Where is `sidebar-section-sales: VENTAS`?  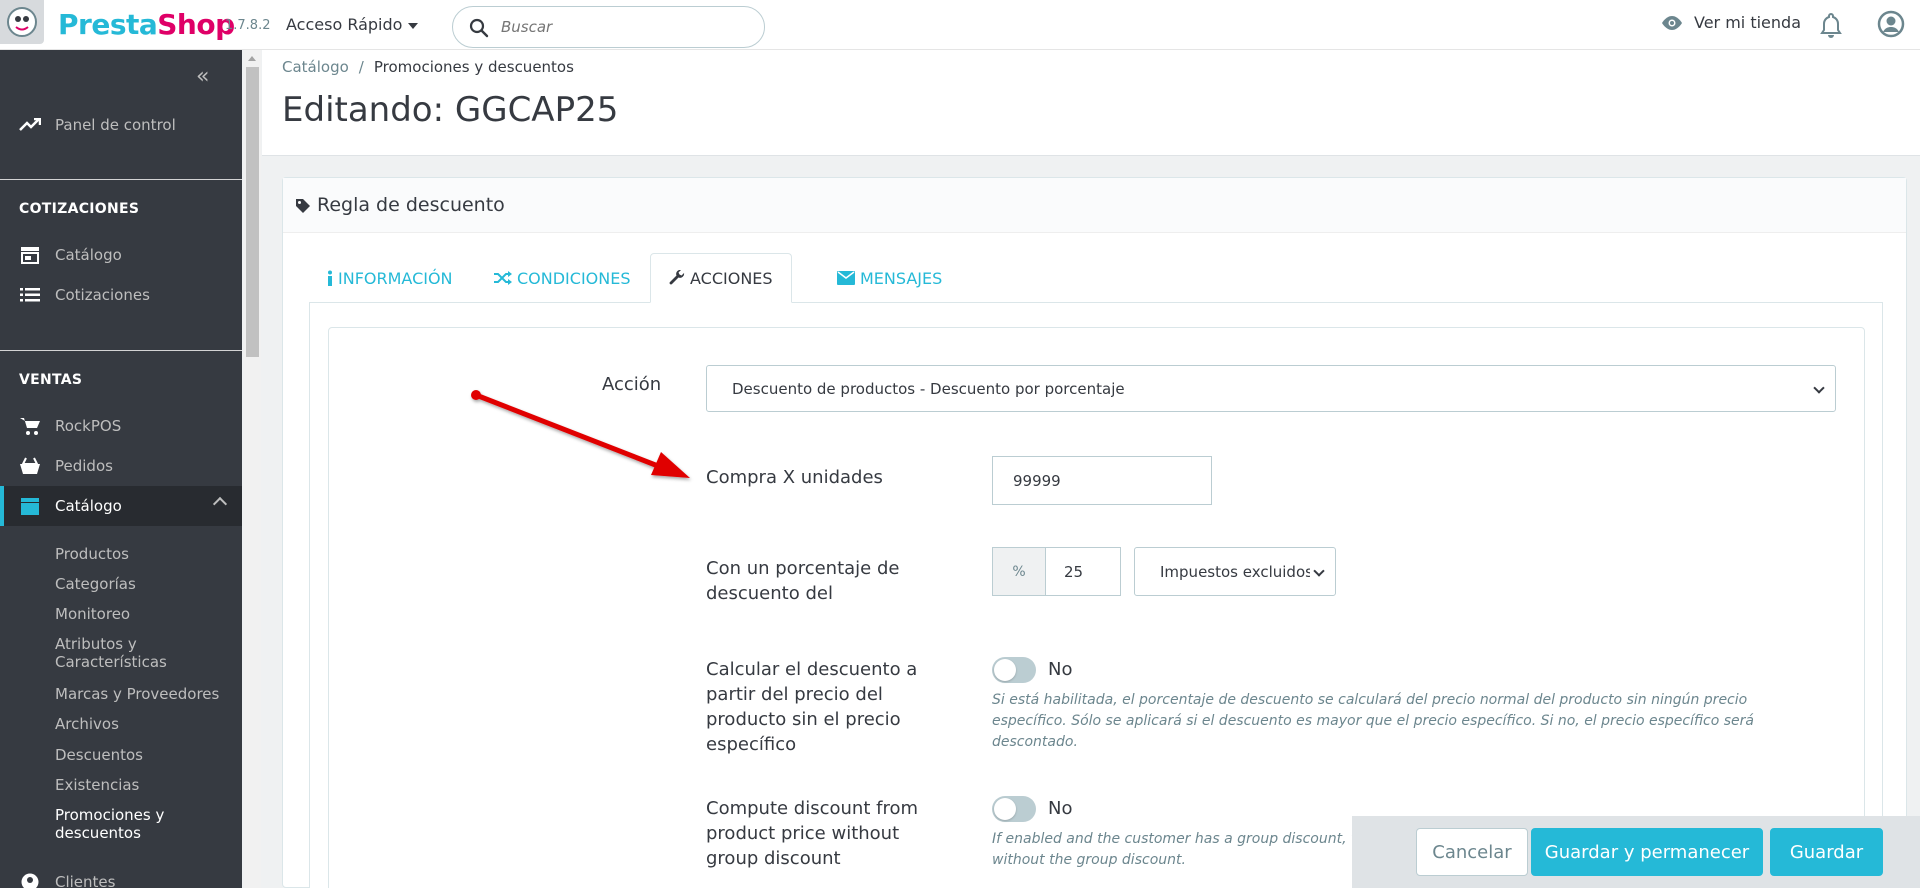
sidebar-section-sales: VENTAS is located at coordinates (51, 380).